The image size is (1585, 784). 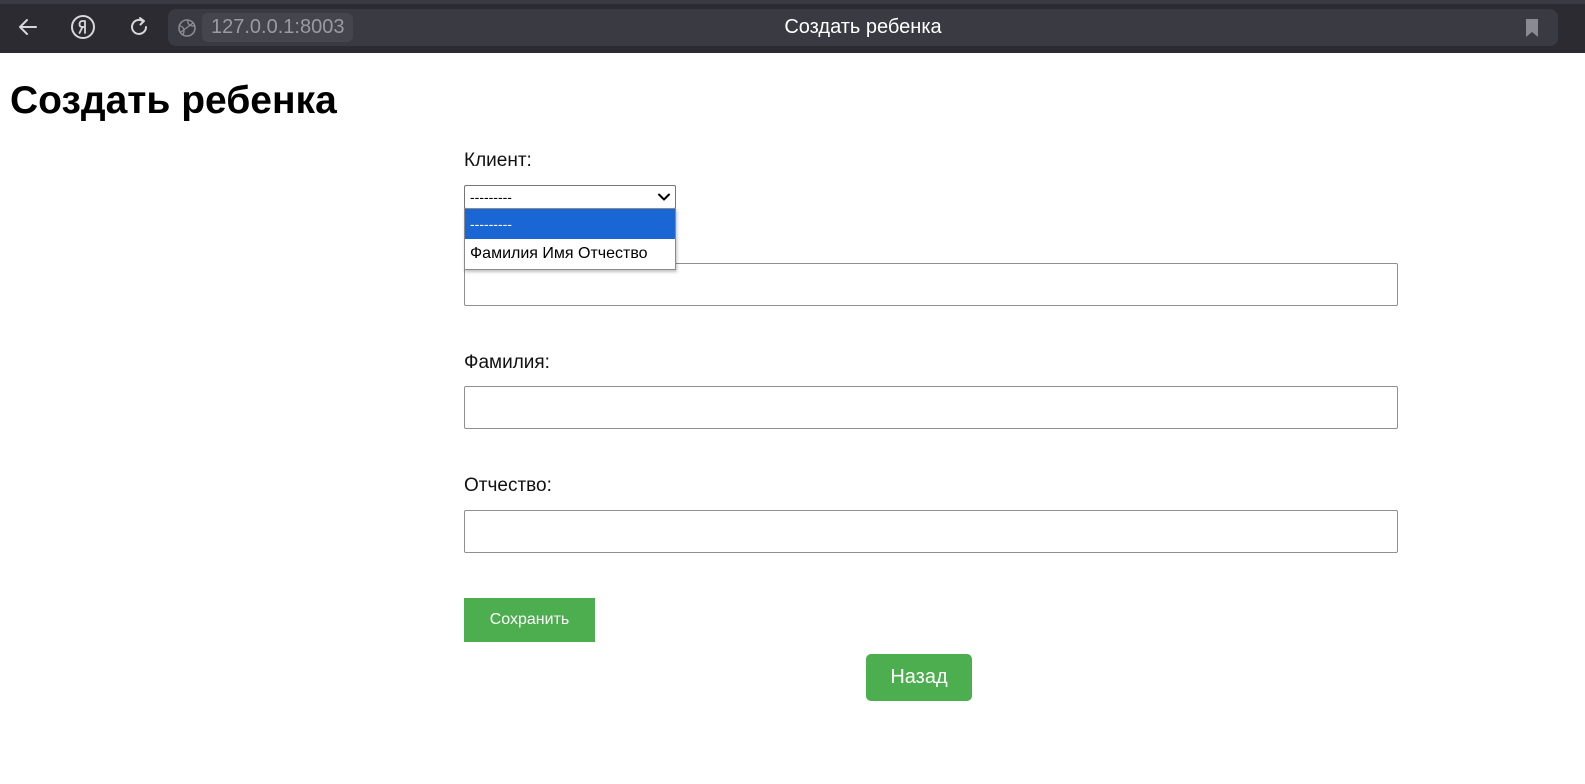 I want to click on window-top-strip, so click(x=792, y=2).